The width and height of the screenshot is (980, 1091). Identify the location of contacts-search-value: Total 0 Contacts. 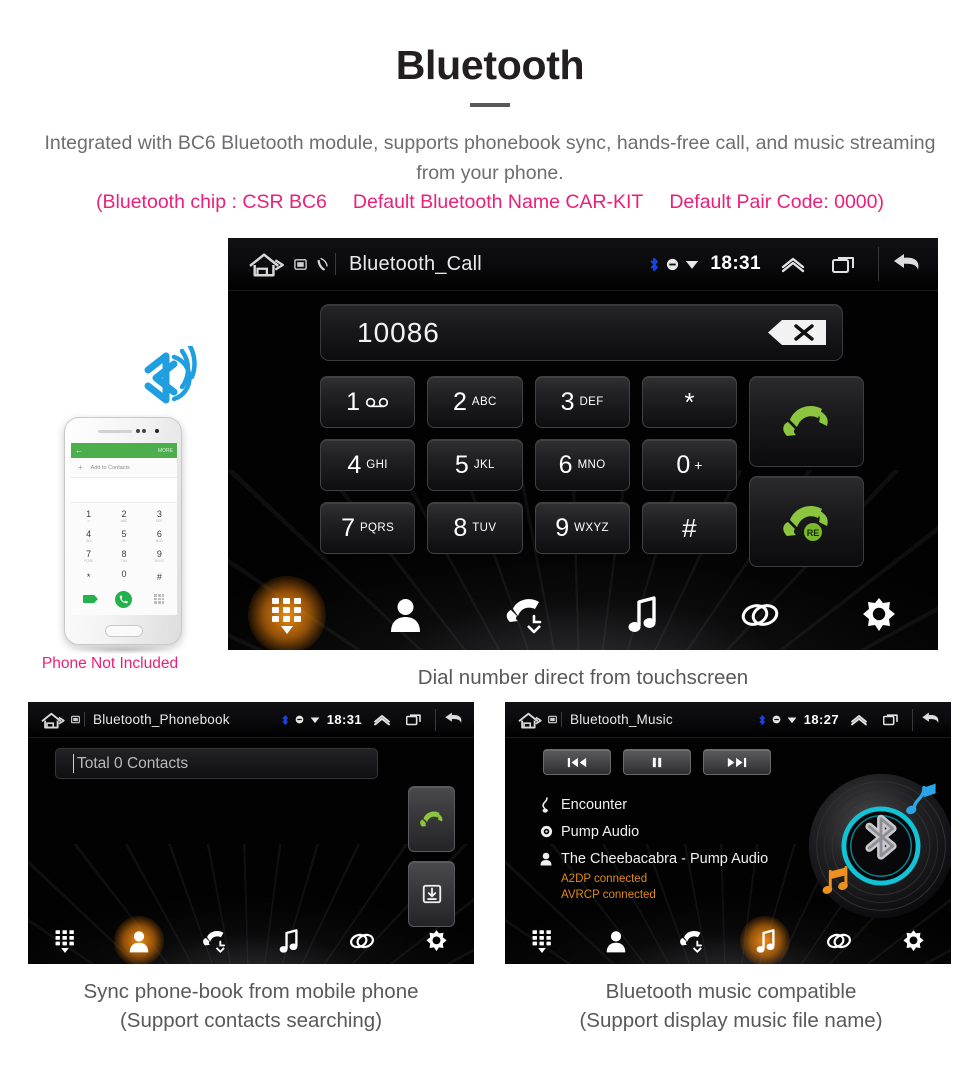
(133, 763).